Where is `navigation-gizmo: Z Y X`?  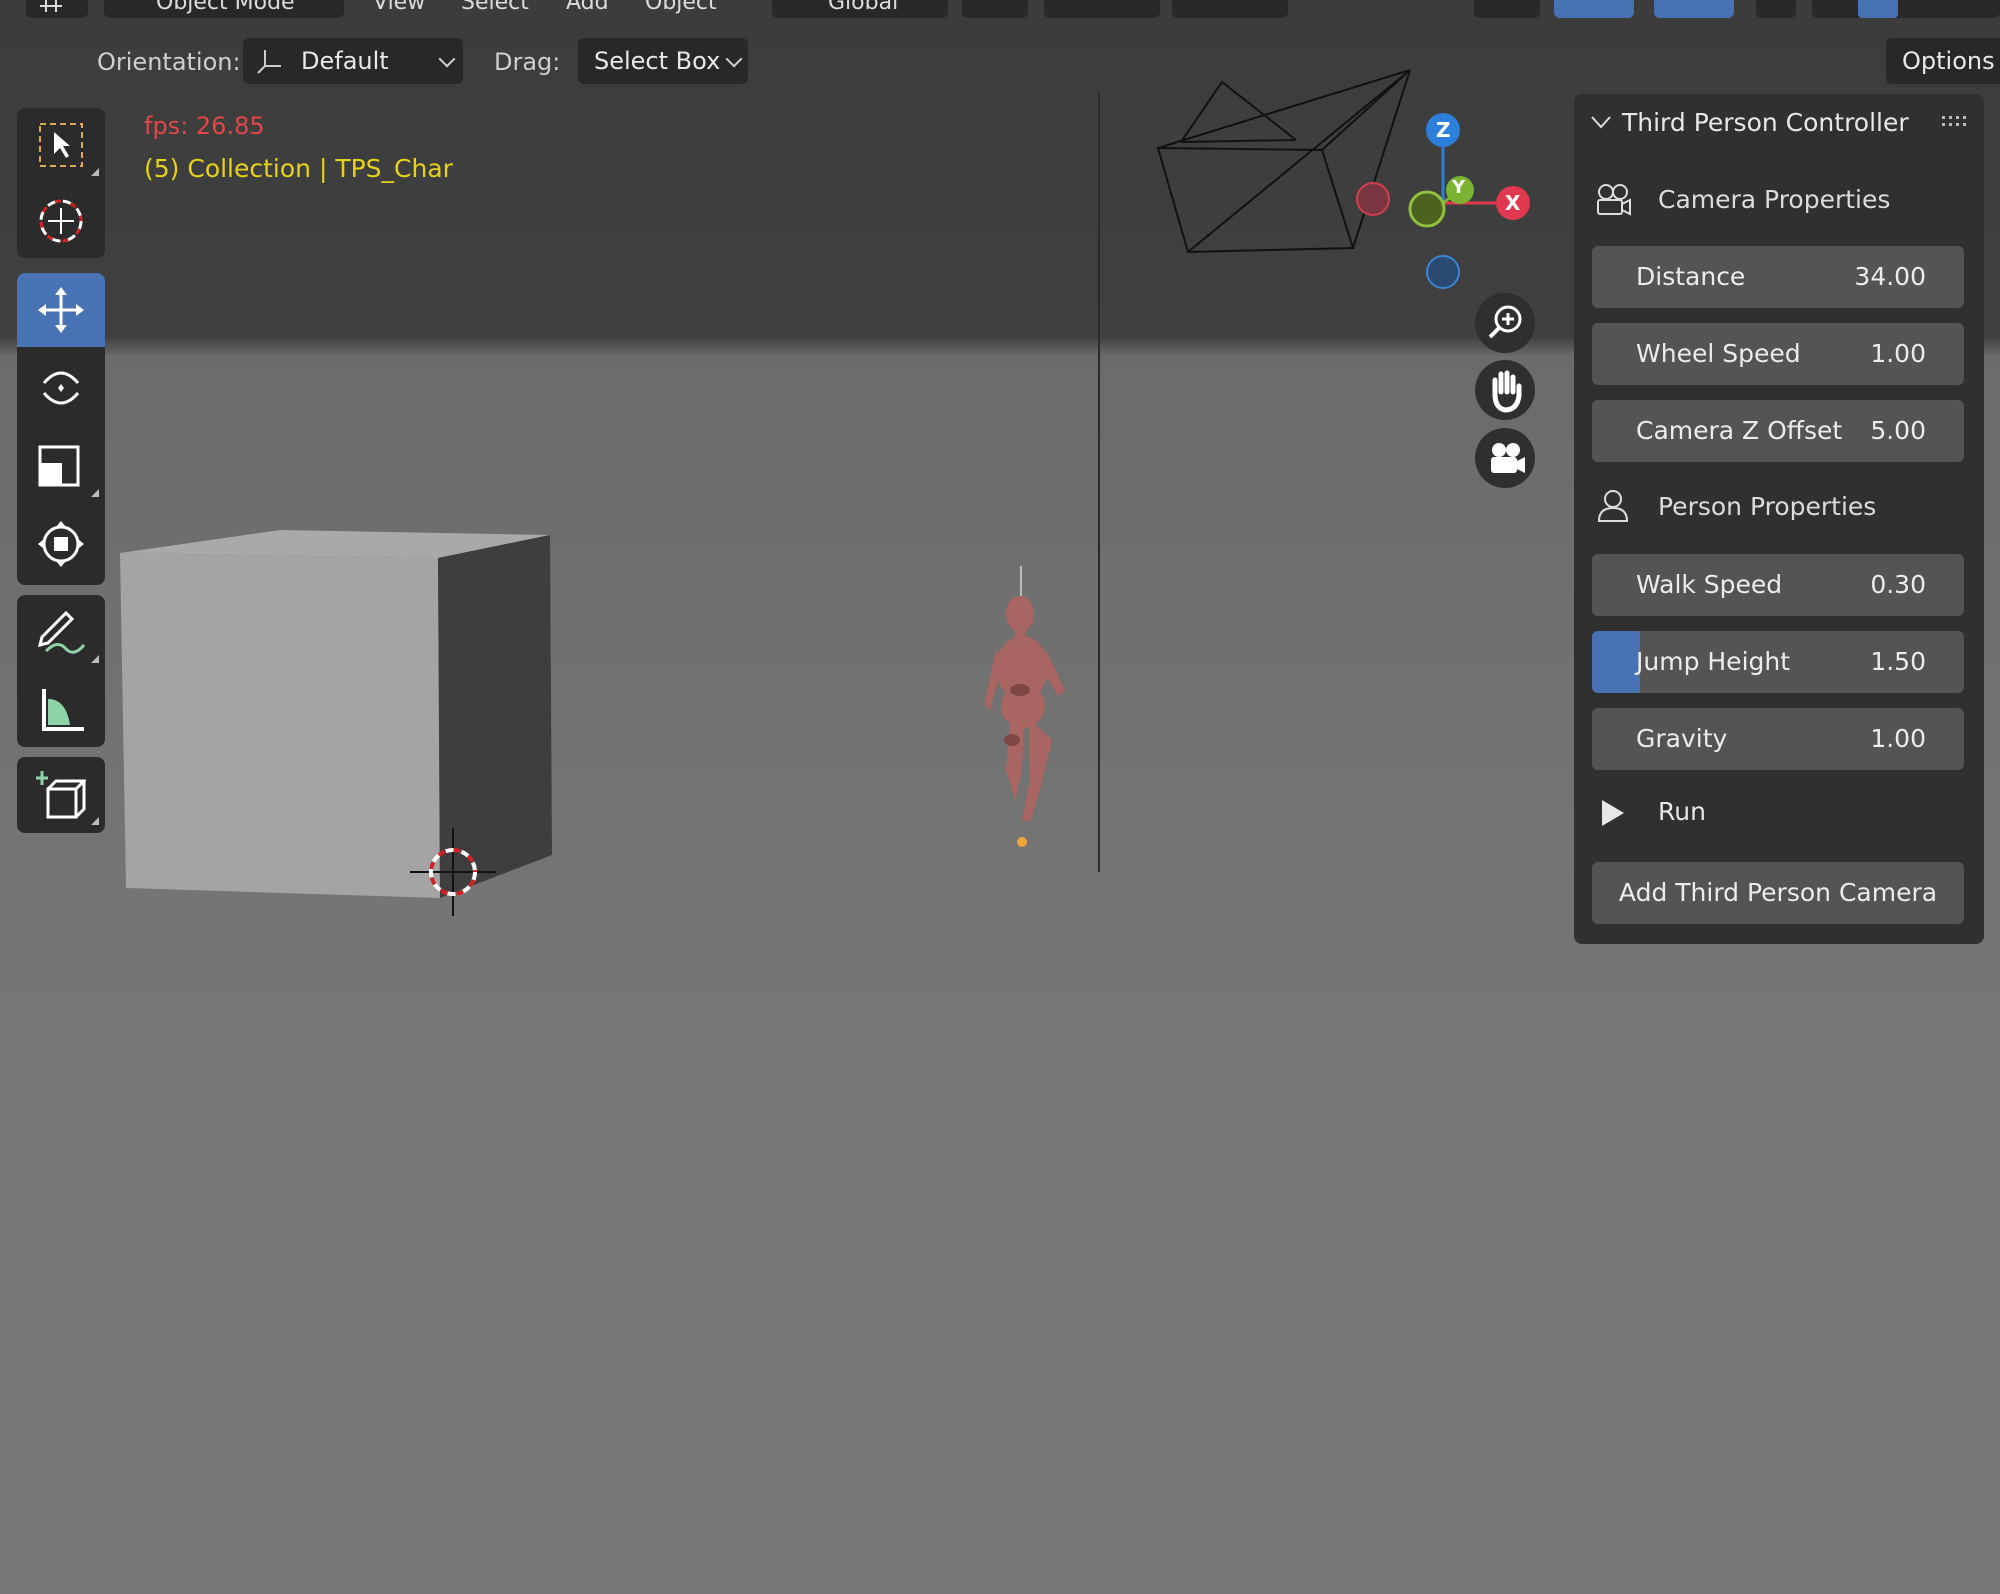 navigation-gizmo: Z Y X is located at coordinates (1440, 200).